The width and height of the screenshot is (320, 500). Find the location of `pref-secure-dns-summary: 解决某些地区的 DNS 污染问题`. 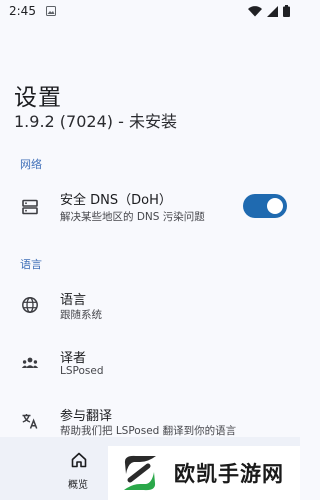

pref-secure-dns-summary: 解决某些地区的 DNS 污染问题 is located at coordinates (132, 217).